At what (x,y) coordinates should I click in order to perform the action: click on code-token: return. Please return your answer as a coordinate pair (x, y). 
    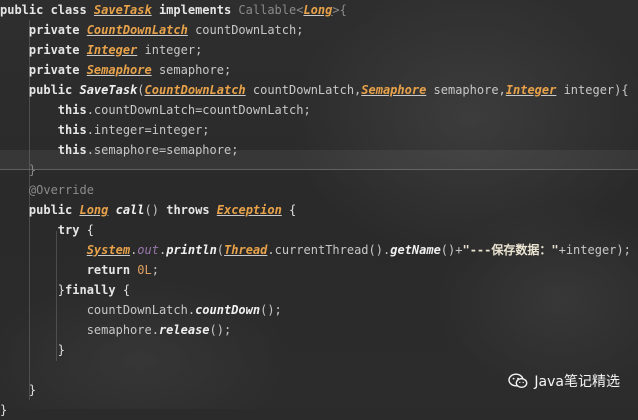
    Looking at the image, I should click on (69, 270).